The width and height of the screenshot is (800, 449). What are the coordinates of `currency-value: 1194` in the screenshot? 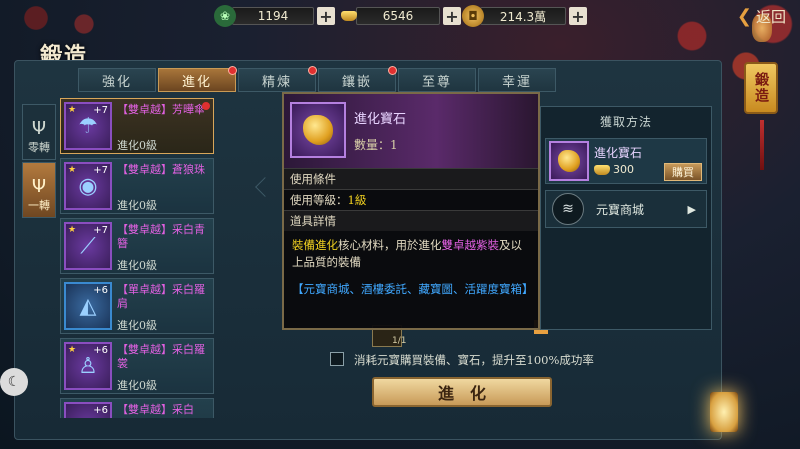 It's located at (273, 16).